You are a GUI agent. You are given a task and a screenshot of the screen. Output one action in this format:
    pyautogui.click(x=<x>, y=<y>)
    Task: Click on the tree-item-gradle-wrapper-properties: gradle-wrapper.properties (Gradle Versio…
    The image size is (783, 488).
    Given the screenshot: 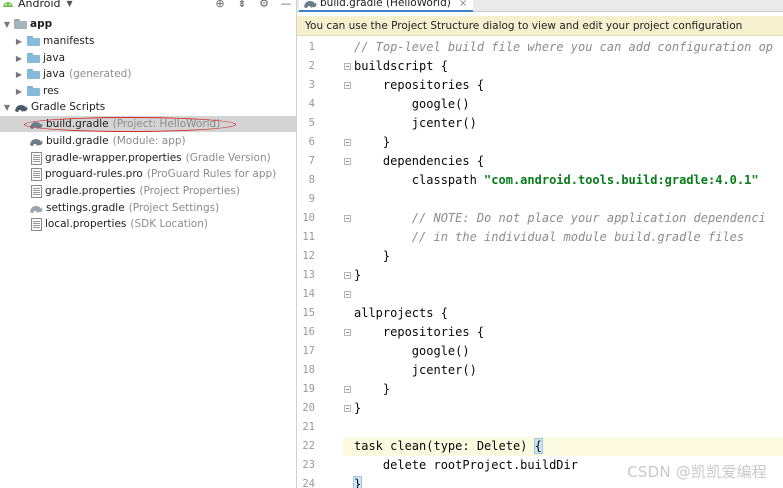 What is the action you would take?
    pyautogui.click(x=148, y=158)
    